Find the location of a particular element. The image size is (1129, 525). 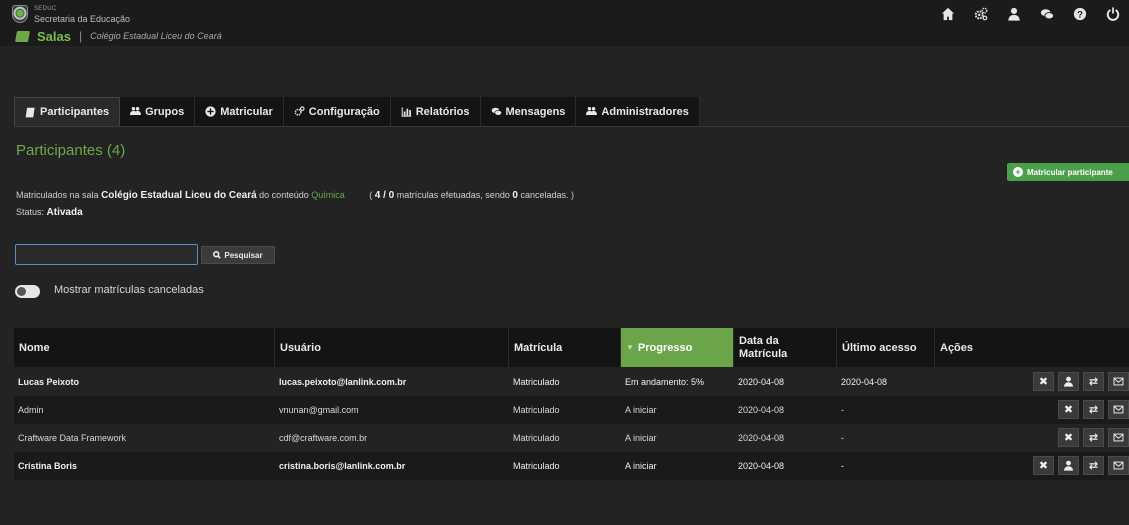

search-button: Pesquisar is located at coordinates (238, 255).